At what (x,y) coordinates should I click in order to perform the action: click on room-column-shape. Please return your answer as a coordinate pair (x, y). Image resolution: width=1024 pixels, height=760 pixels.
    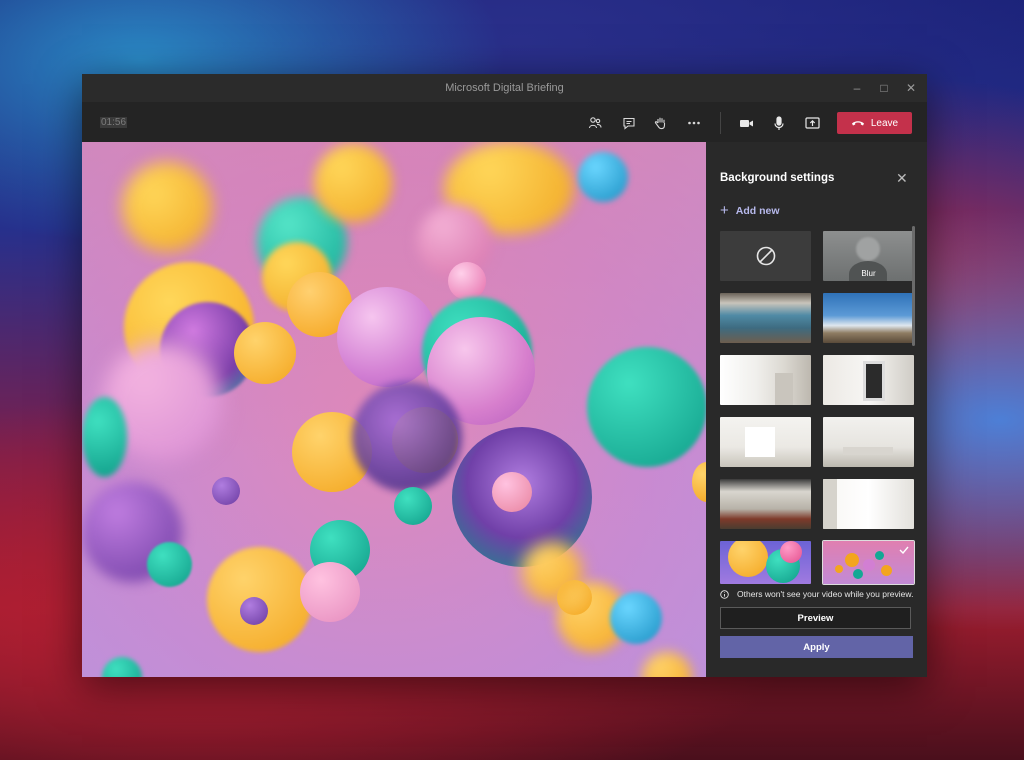
    Looking at the image, I should click on (830, 504).